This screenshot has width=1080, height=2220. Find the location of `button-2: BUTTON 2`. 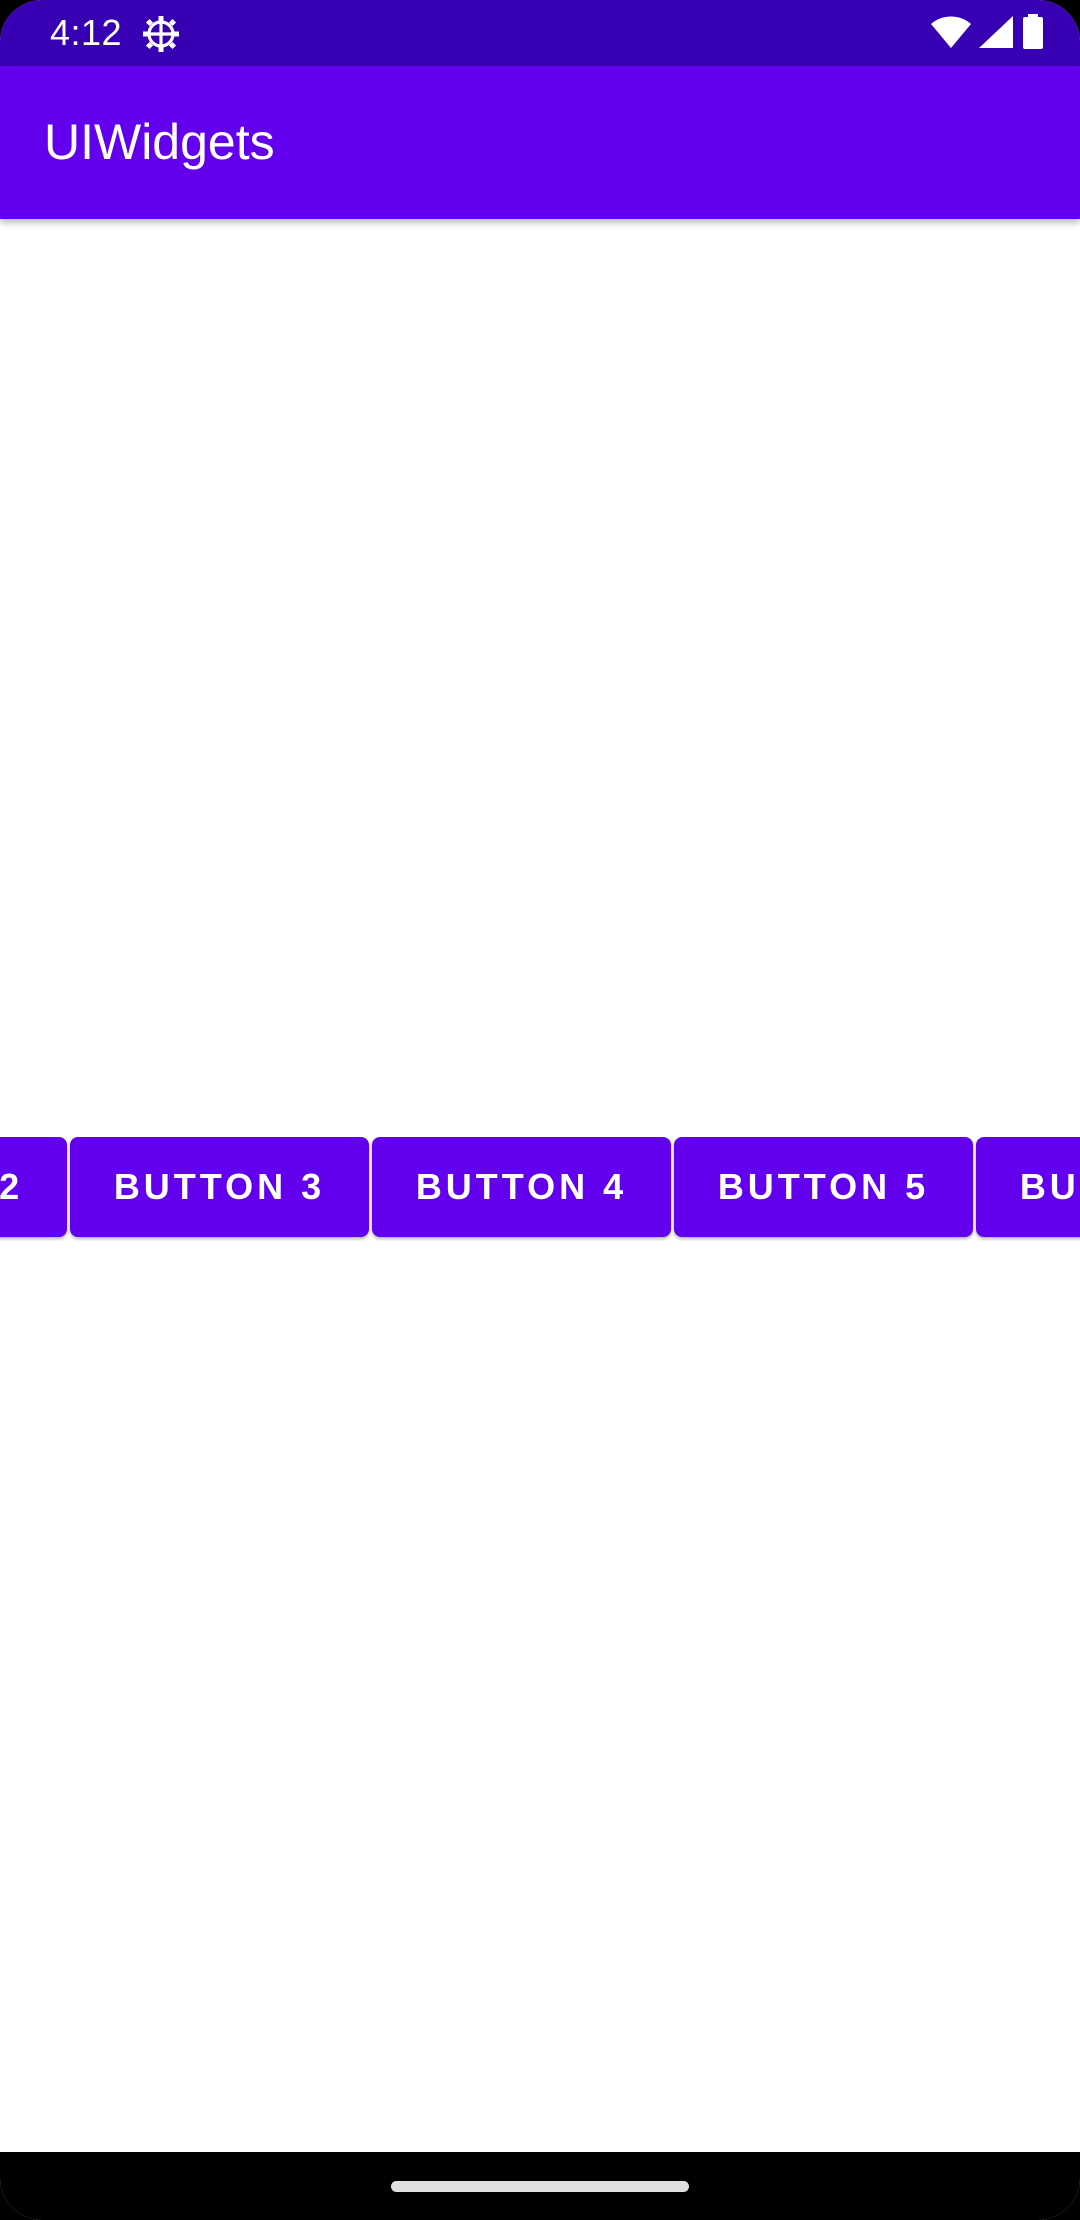

button-2: BUTTON 2 is located at coordinates (33, 1187).